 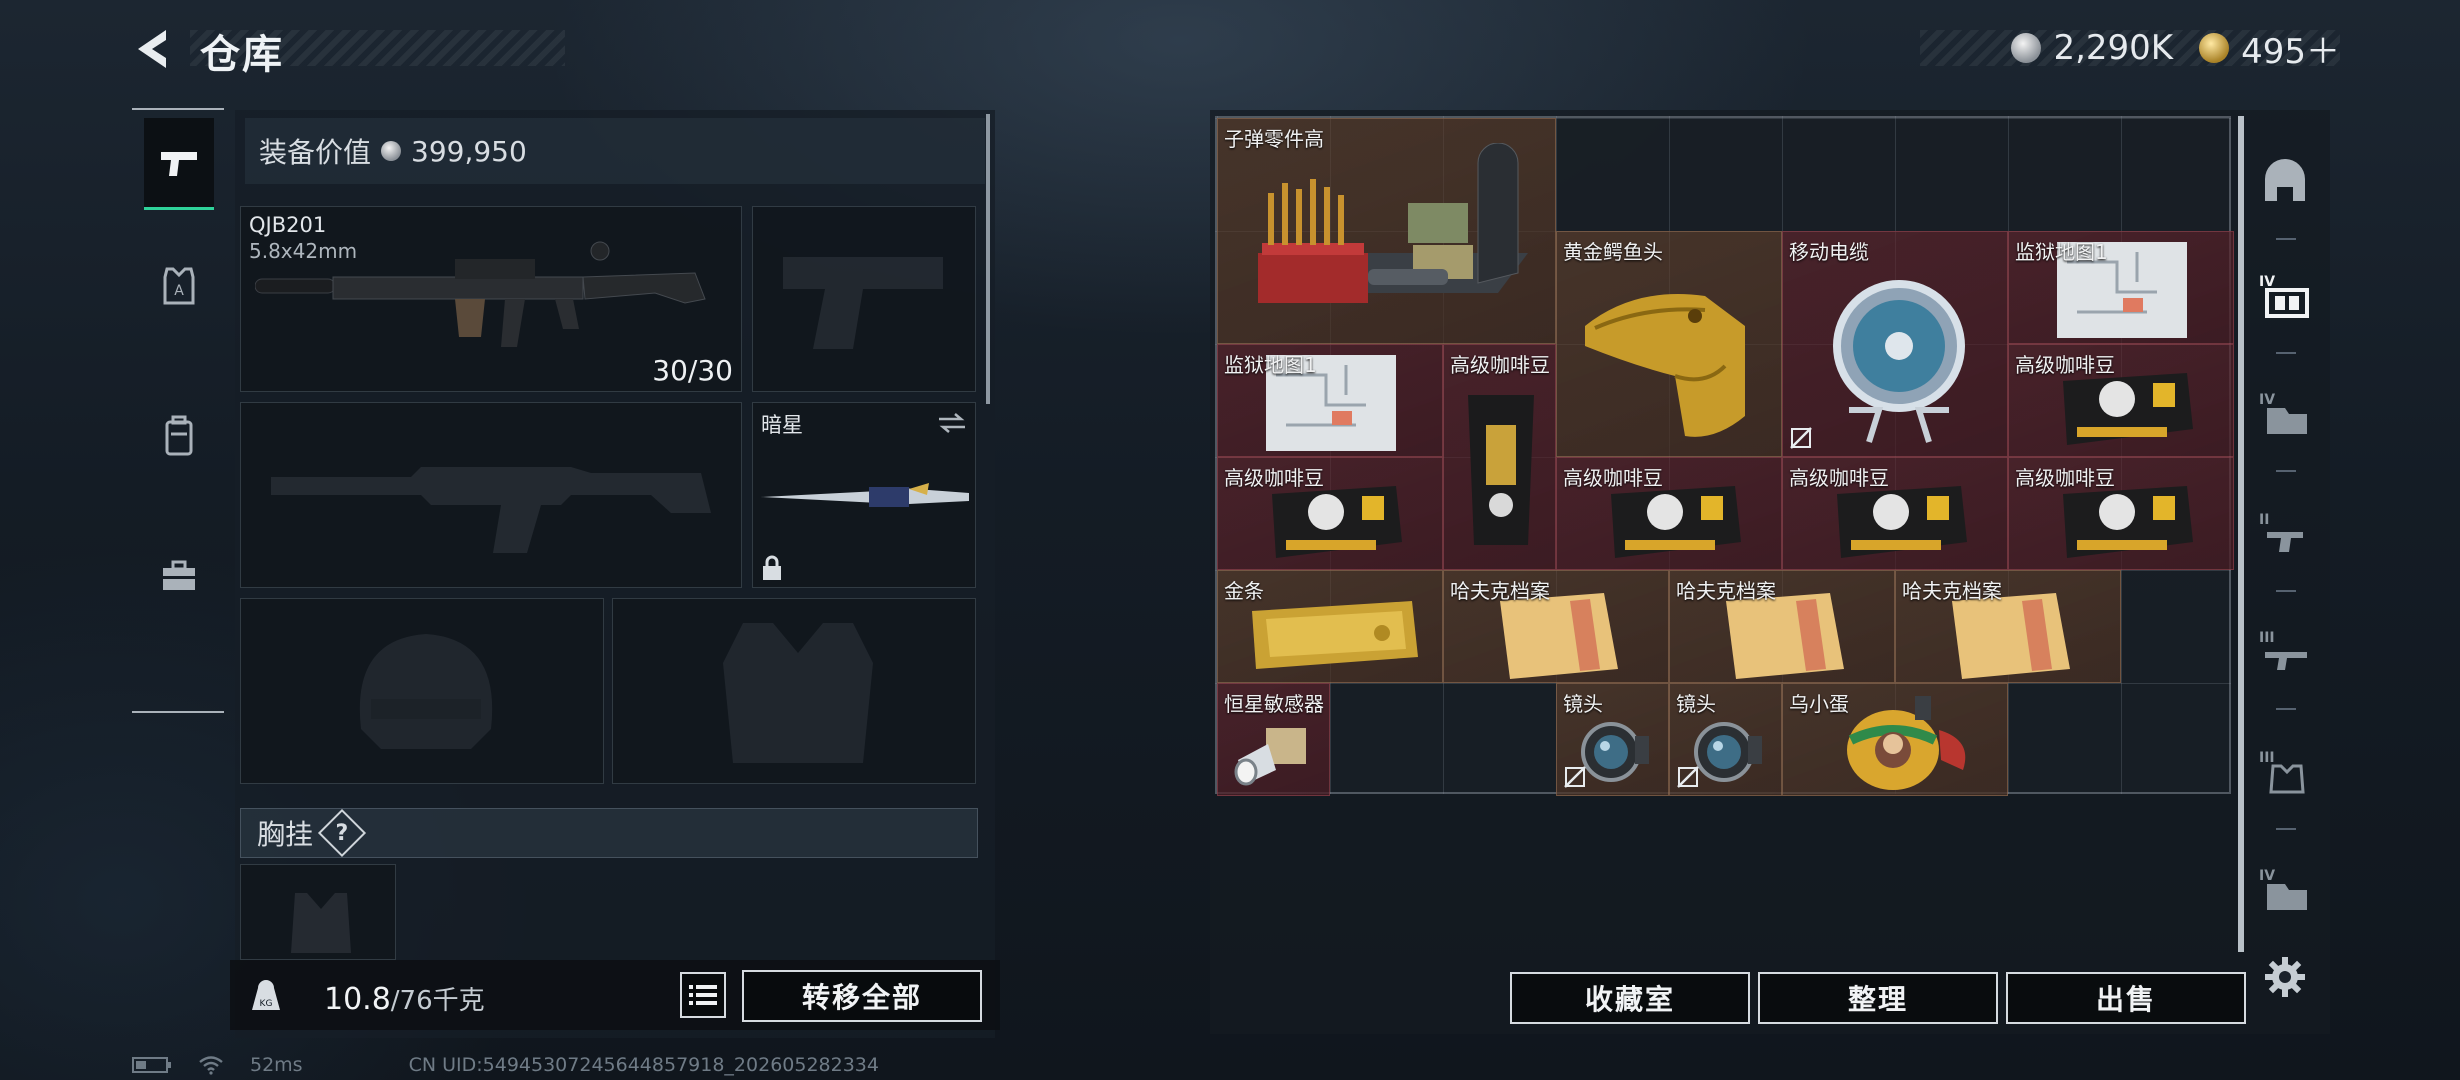 What do you see at coordinates (952, 423) in the screenshot?
I see `swap-icon` at bounding box center [952, 423].